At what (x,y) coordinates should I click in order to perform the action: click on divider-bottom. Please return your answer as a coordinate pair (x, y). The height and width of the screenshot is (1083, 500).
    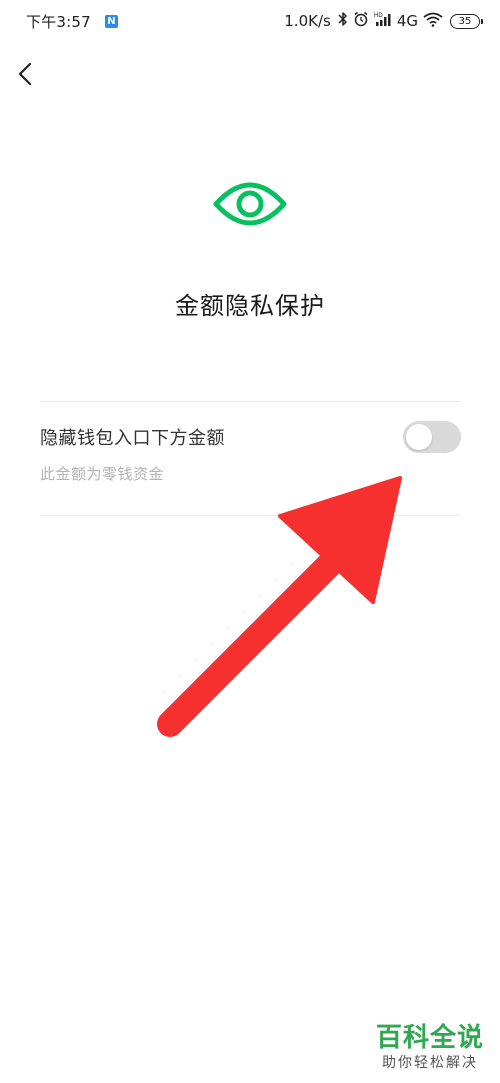
    Looking at the image, I should click on (250, 515).